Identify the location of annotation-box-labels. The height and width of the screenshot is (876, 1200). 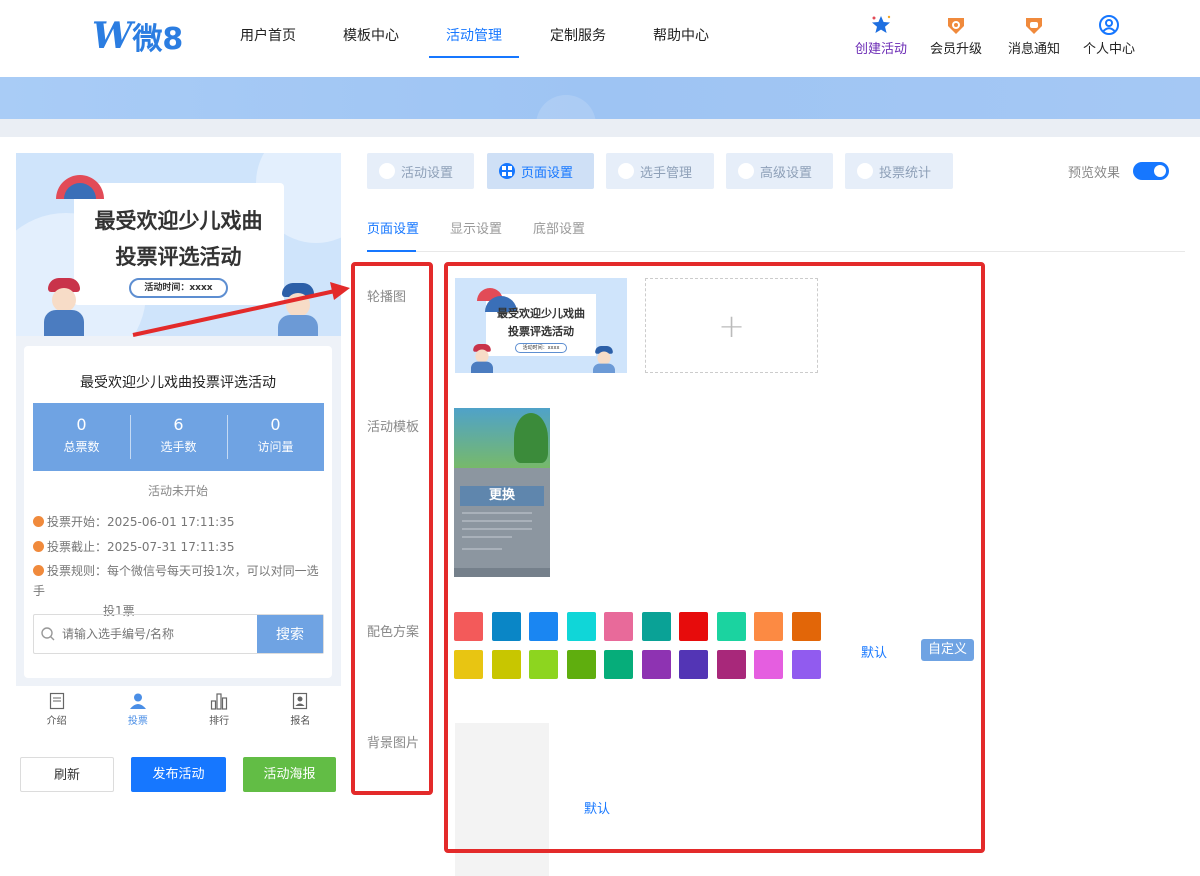
(392, 528).